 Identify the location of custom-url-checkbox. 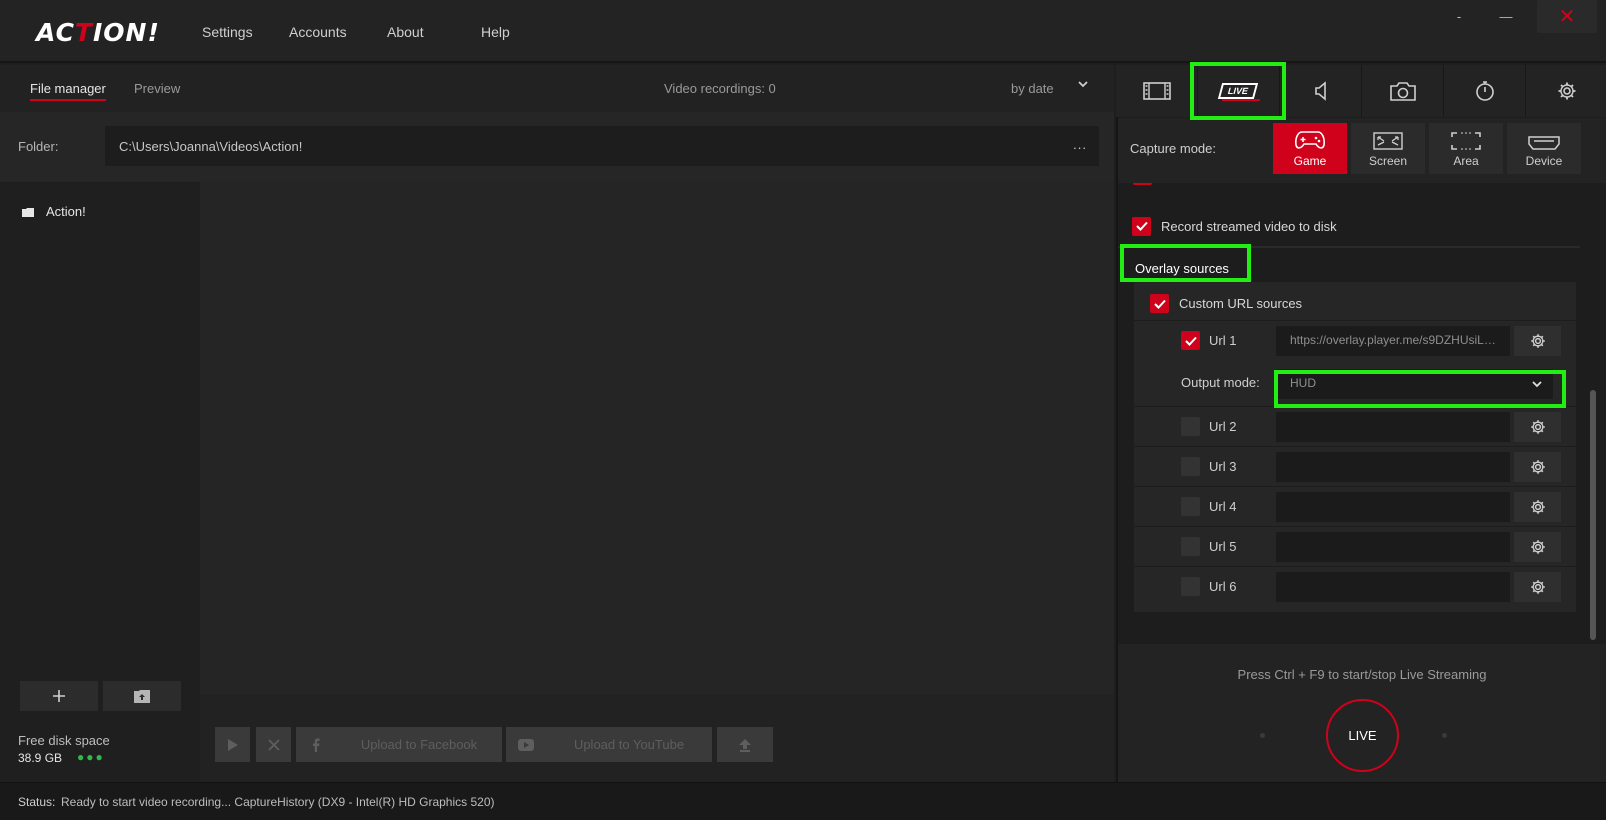
(1159, 303).